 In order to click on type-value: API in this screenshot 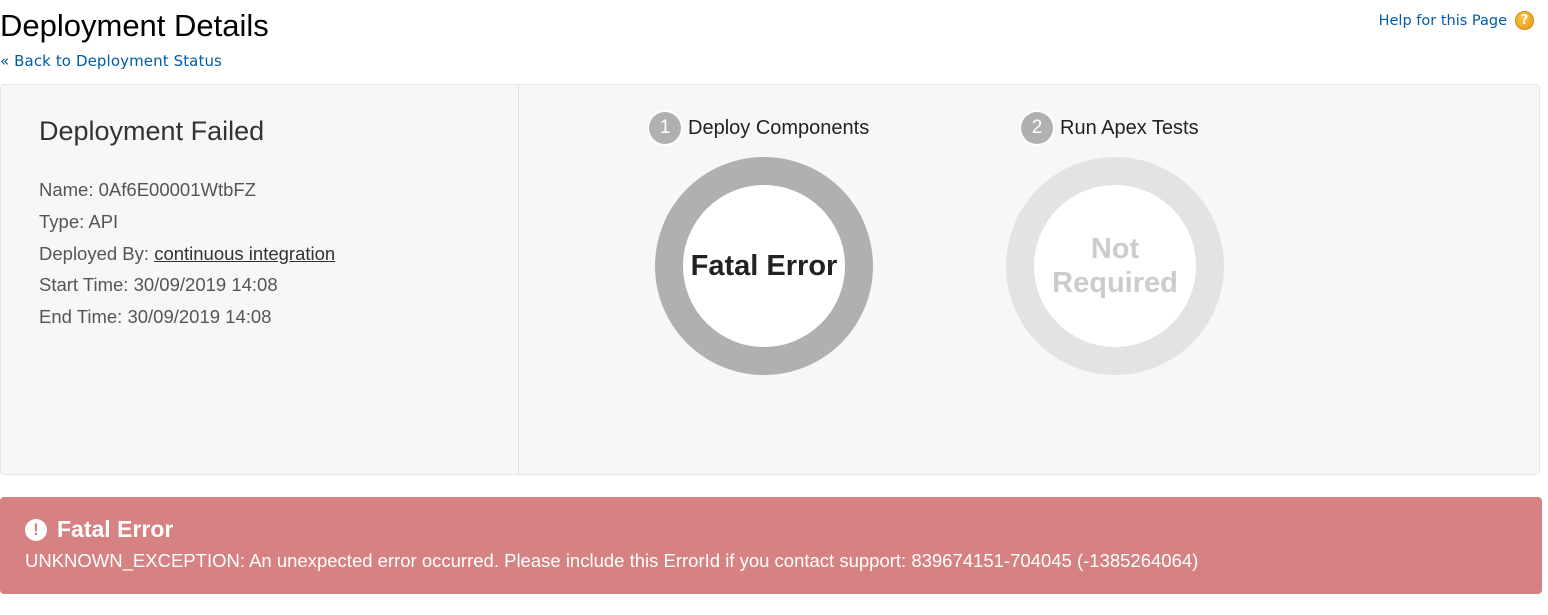, I will do `click(103, 221)`.